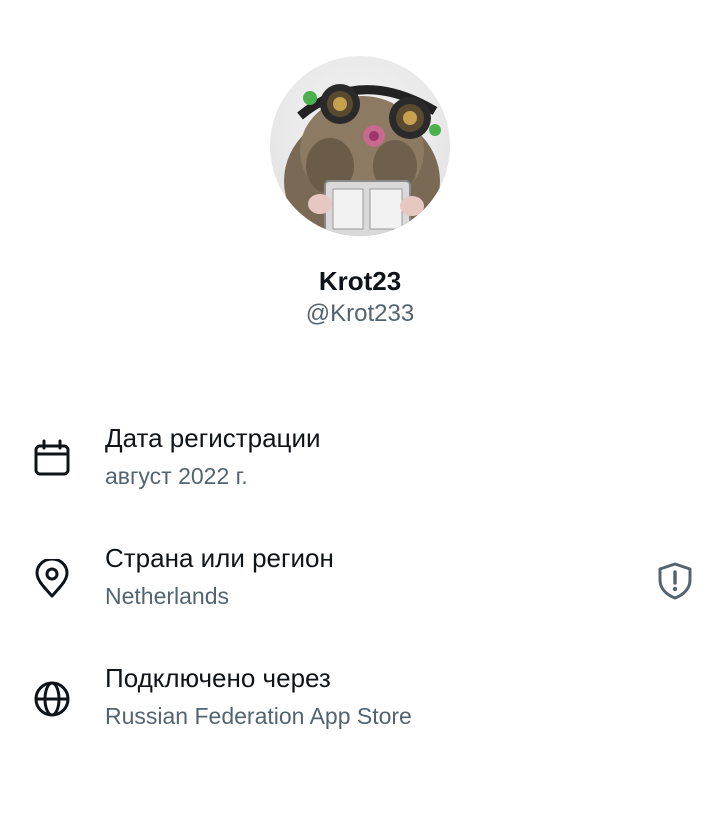 Image resolution: width=720 pixels, height=829 pixels. Describe the element at coordinates (675, 581) in the screenshot. I see `shield-alert-icon` at that location.